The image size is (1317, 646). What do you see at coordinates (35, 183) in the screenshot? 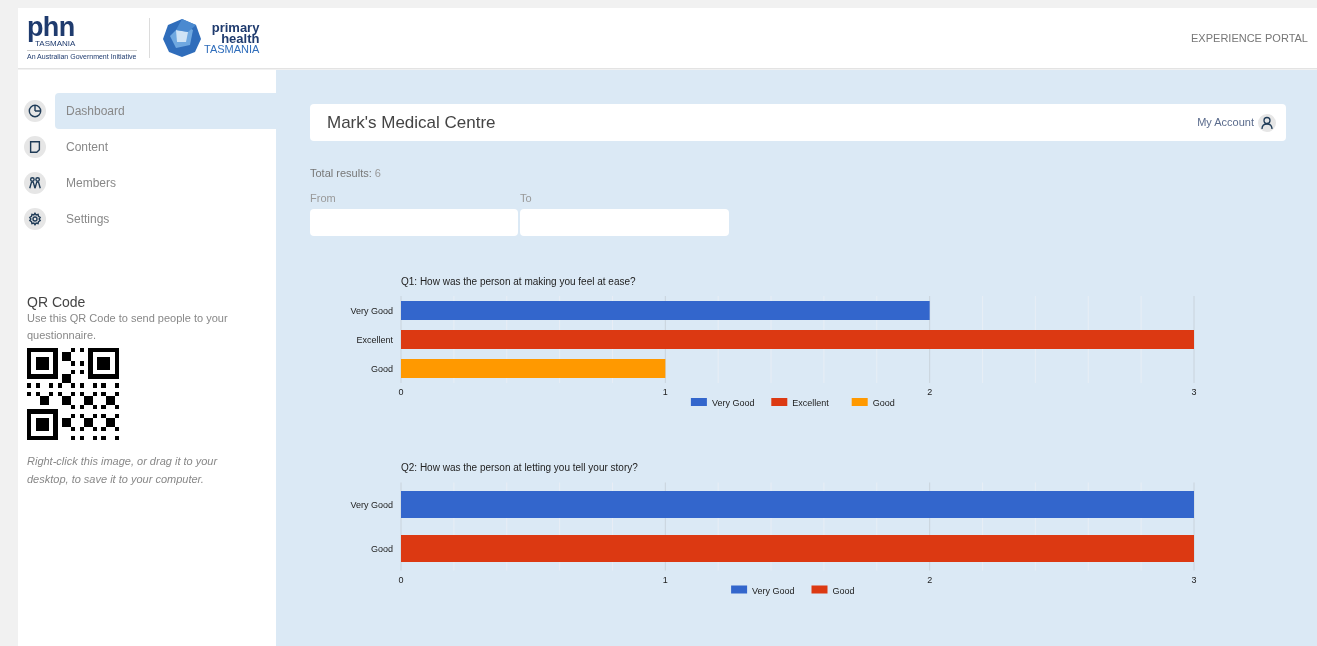
I see `people-icon` at bounding box center [35, 183].